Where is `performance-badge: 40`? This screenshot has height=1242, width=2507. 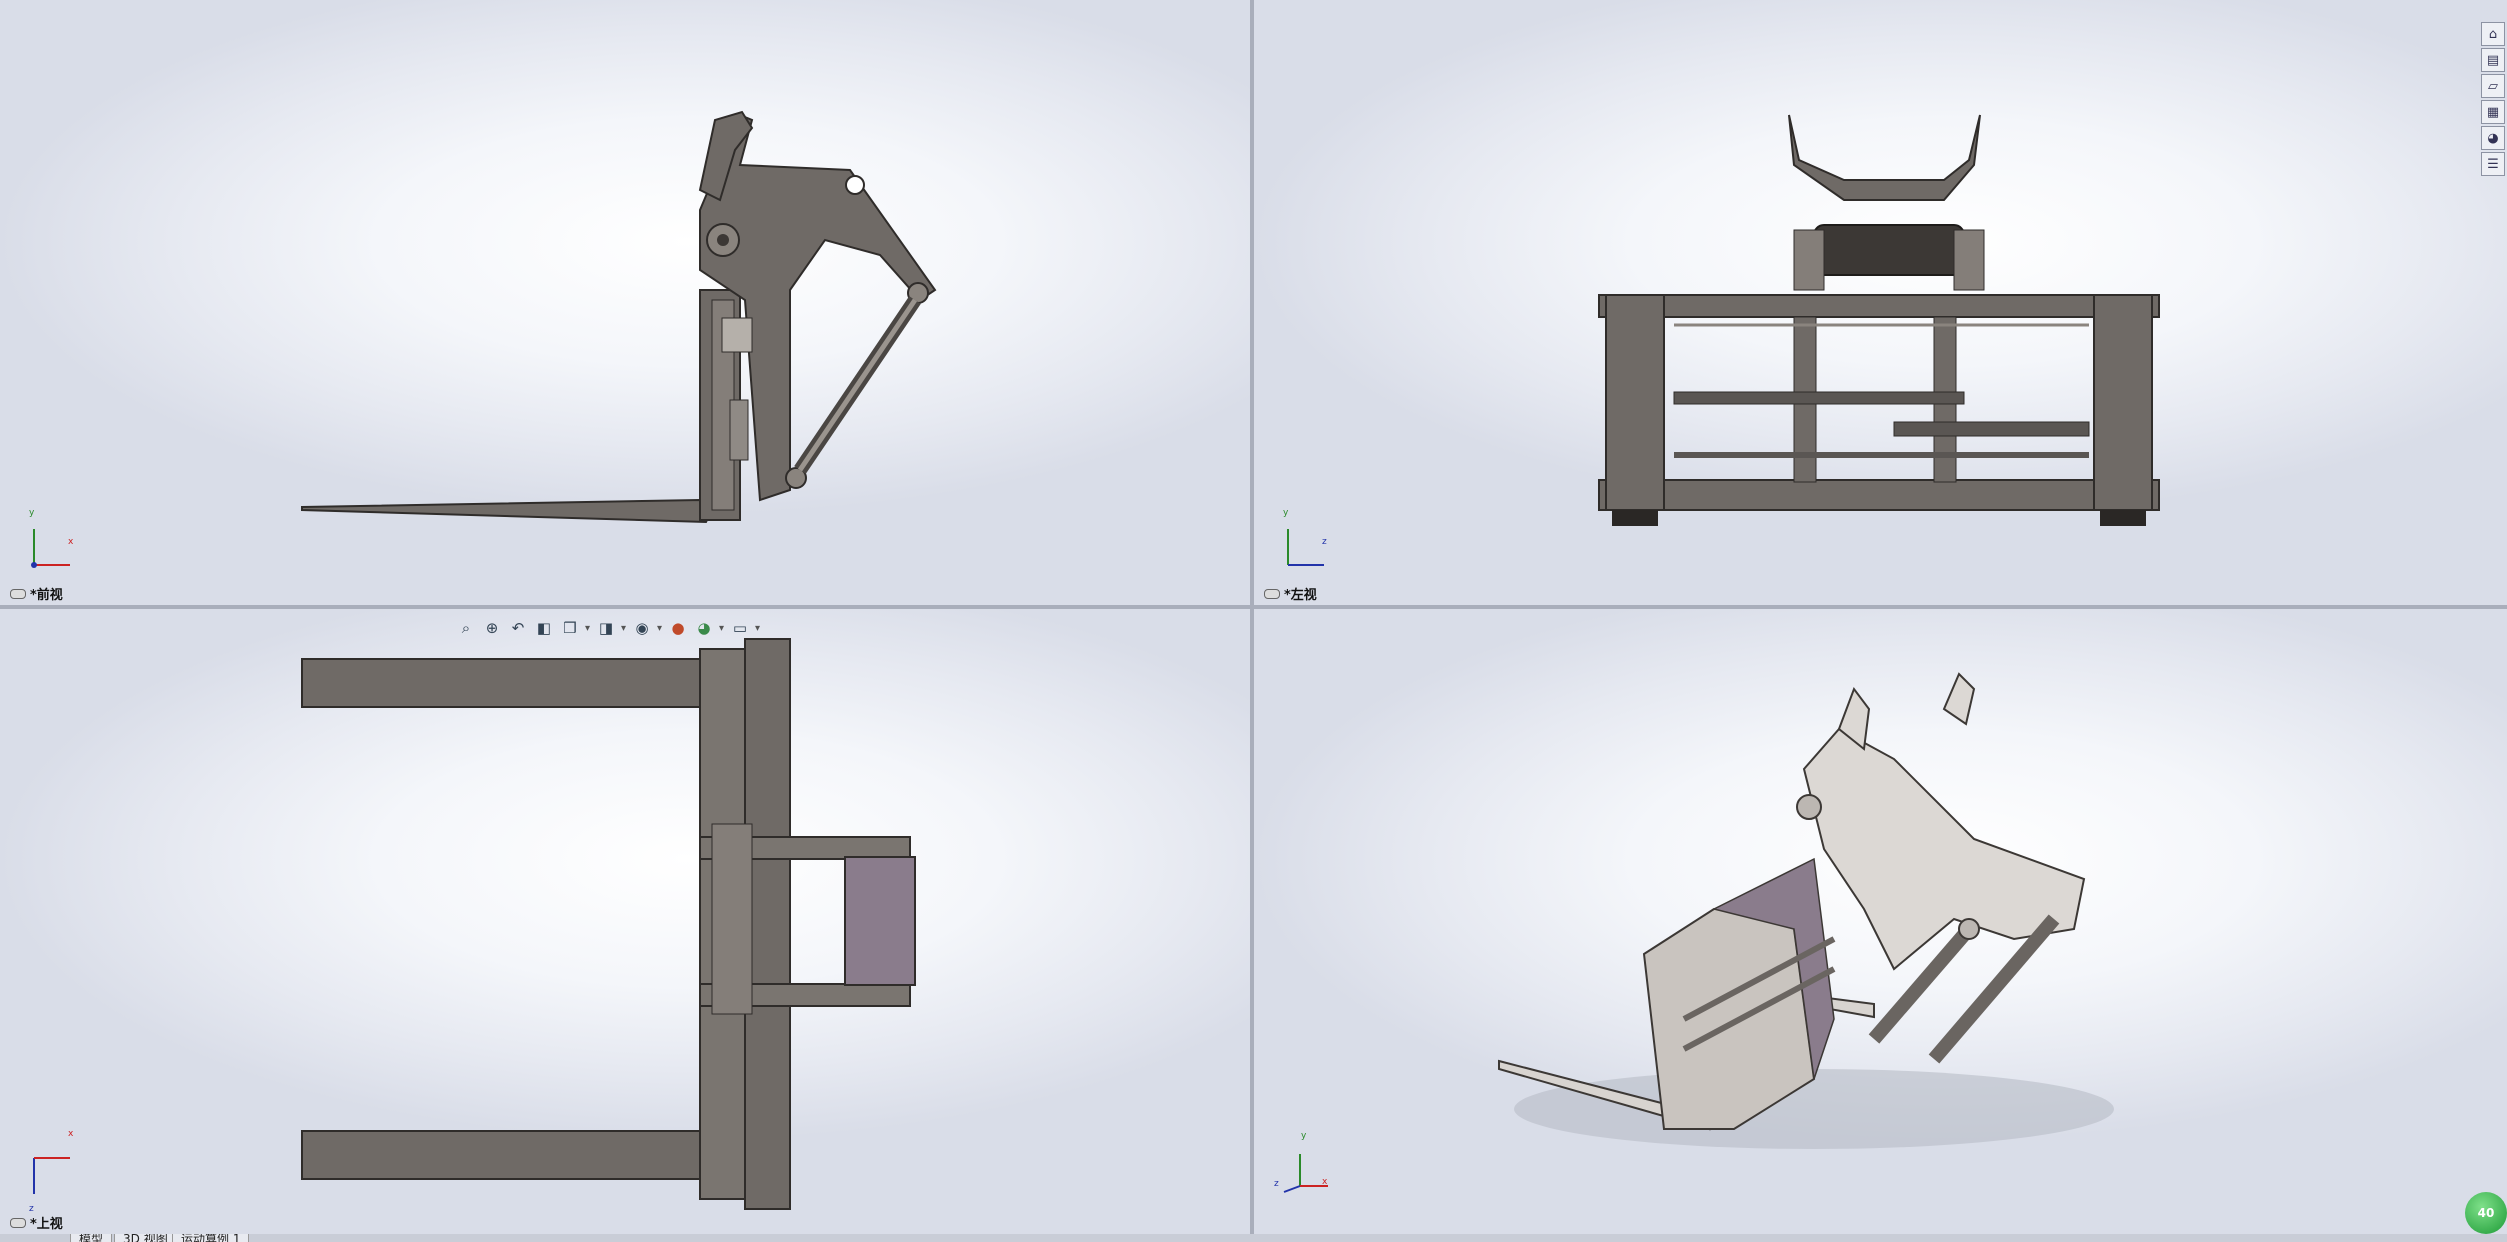 performance-badge: 40 is located at coordinates (2486, 1213).